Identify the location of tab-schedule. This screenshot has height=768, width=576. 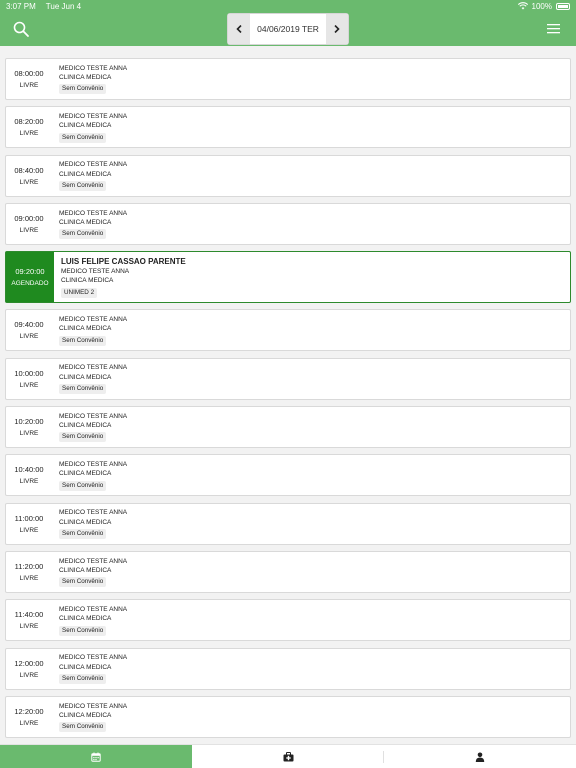
(96, 756).